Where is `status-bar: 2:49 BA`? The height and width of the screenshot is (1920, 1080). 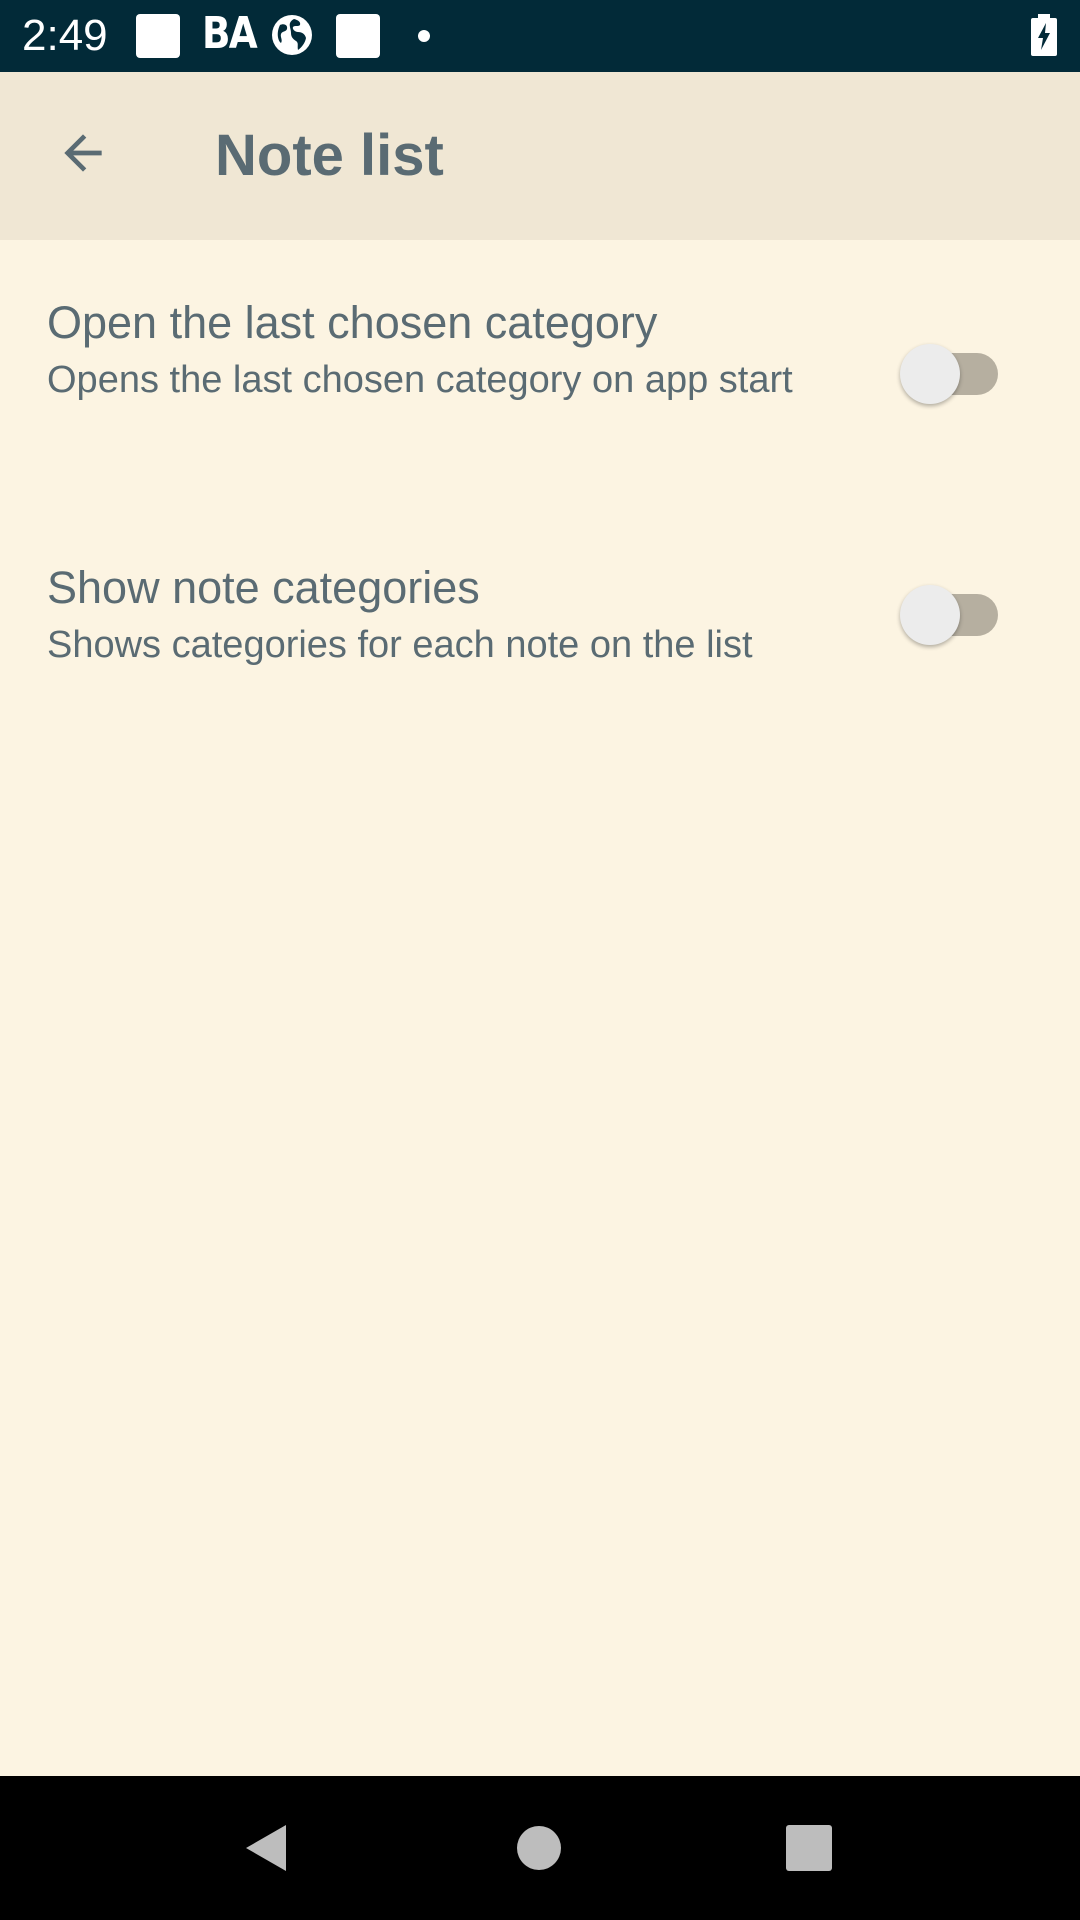 status-bar: 2:49 BA is located at coordinates (540, 36).